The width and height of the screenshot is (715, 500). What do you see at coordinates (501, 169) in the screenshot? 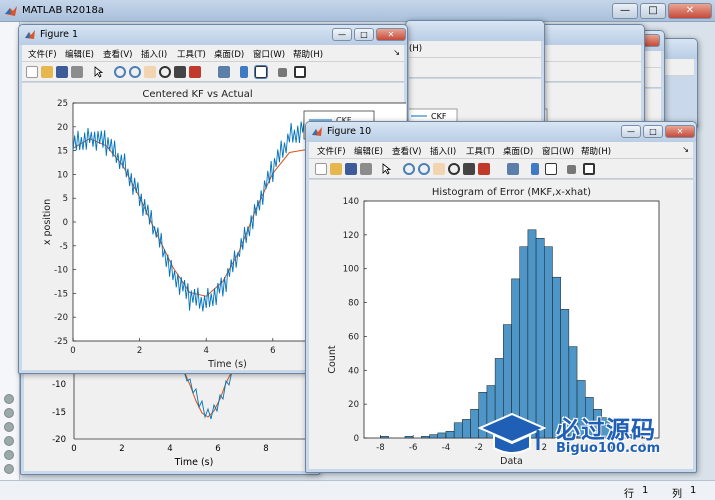
I see `figure10-toolbar` at bounding box center [501, 169].